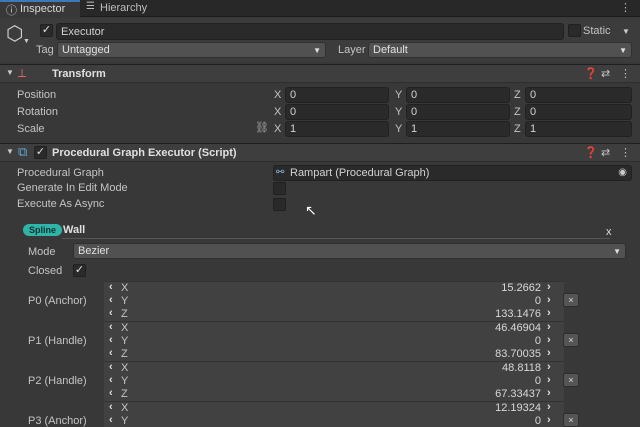 The image size is (640, 427). Describe the element at coordinates (57, 381) in the screenshot. I see `point-label: P2 (Handle)` at that location.